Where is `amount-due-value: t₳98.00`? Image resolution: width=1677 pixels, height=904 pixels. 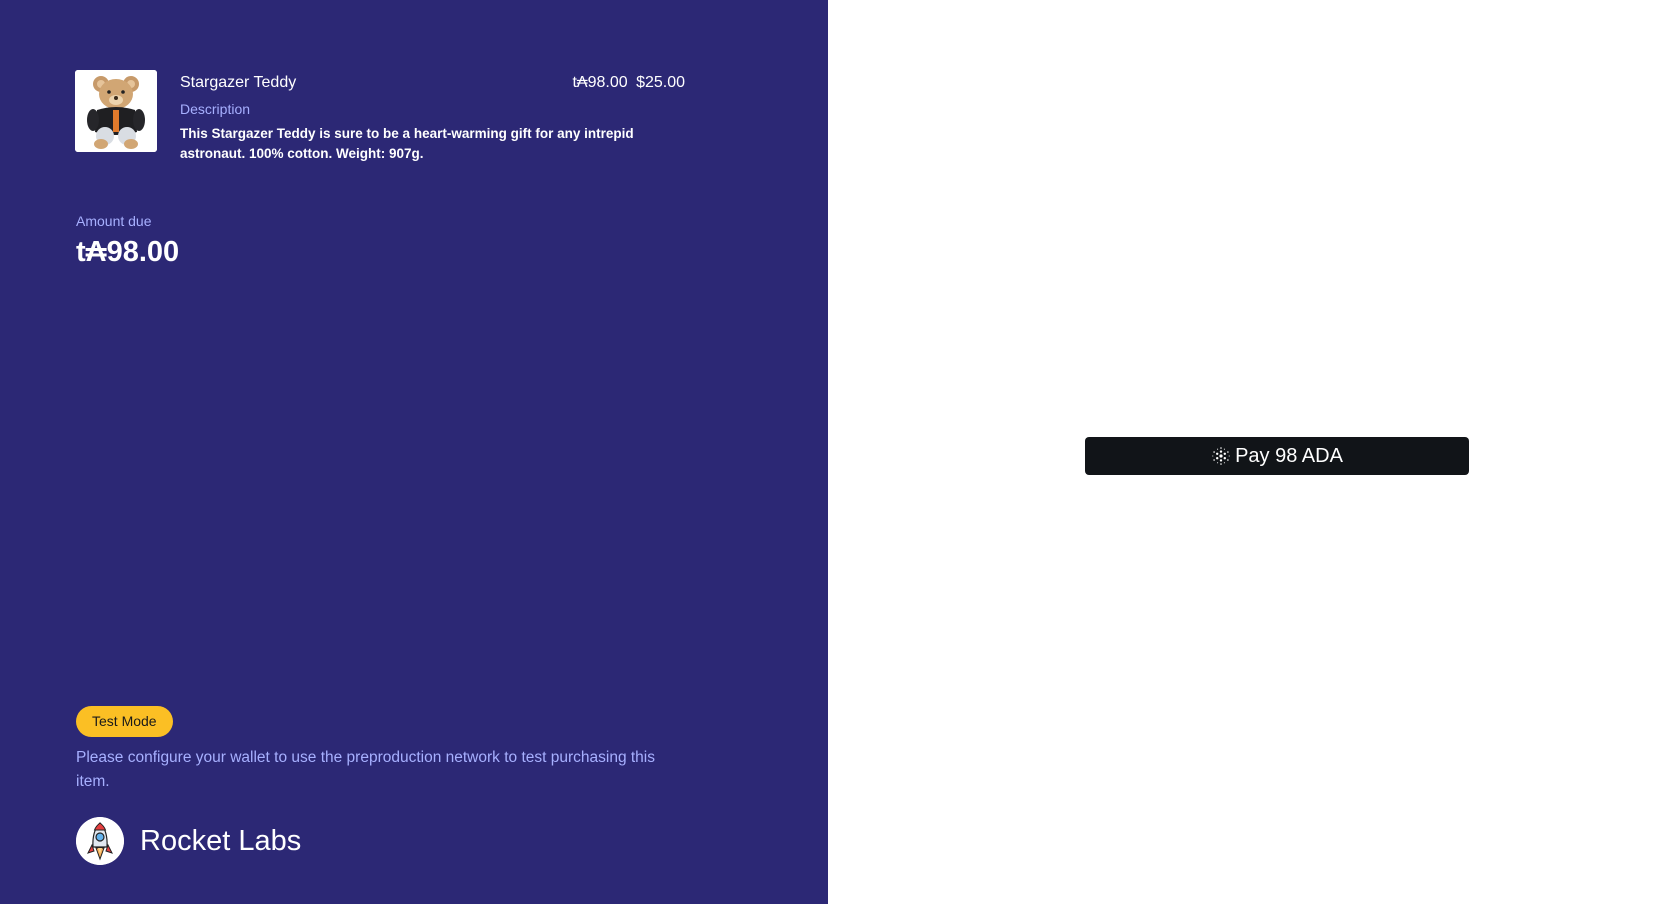
amount-due-value: t₳98.00 is located at coordinates (128, 252).